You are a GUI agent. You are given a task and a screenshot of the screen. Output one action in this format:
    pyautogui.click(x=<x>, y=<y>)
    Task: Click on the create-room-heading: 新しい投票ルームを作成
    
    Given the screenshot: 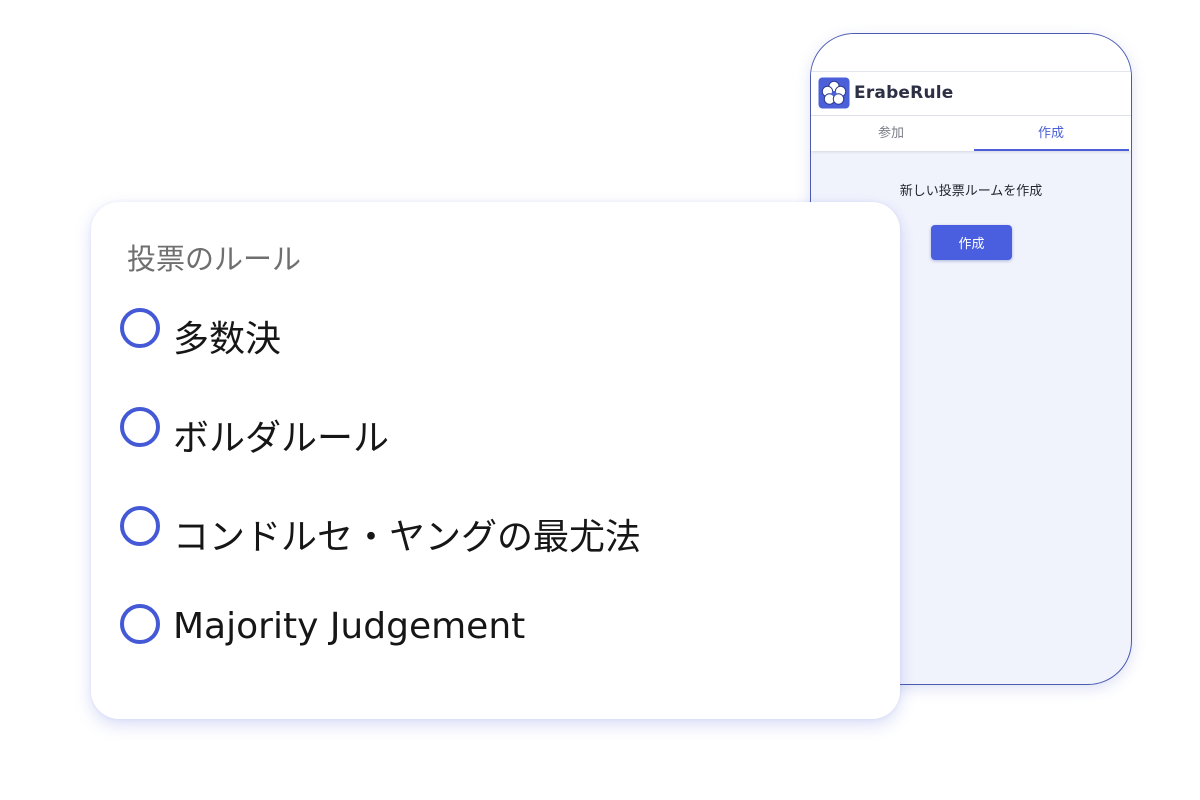 What is the action you would take?
    pyautogui.click(x=971, y=191)
    